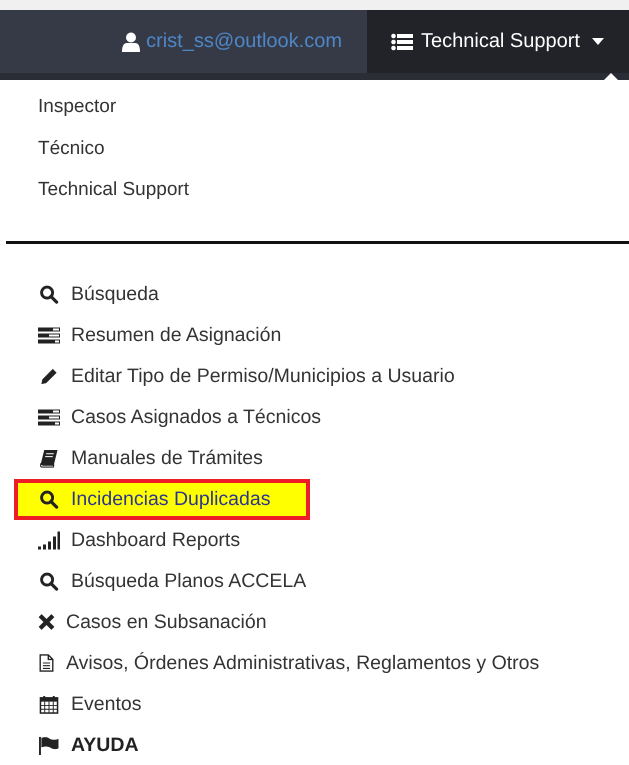 This screenshot has height=765, width=629. I want to click on book-icon, so click(49, 458).